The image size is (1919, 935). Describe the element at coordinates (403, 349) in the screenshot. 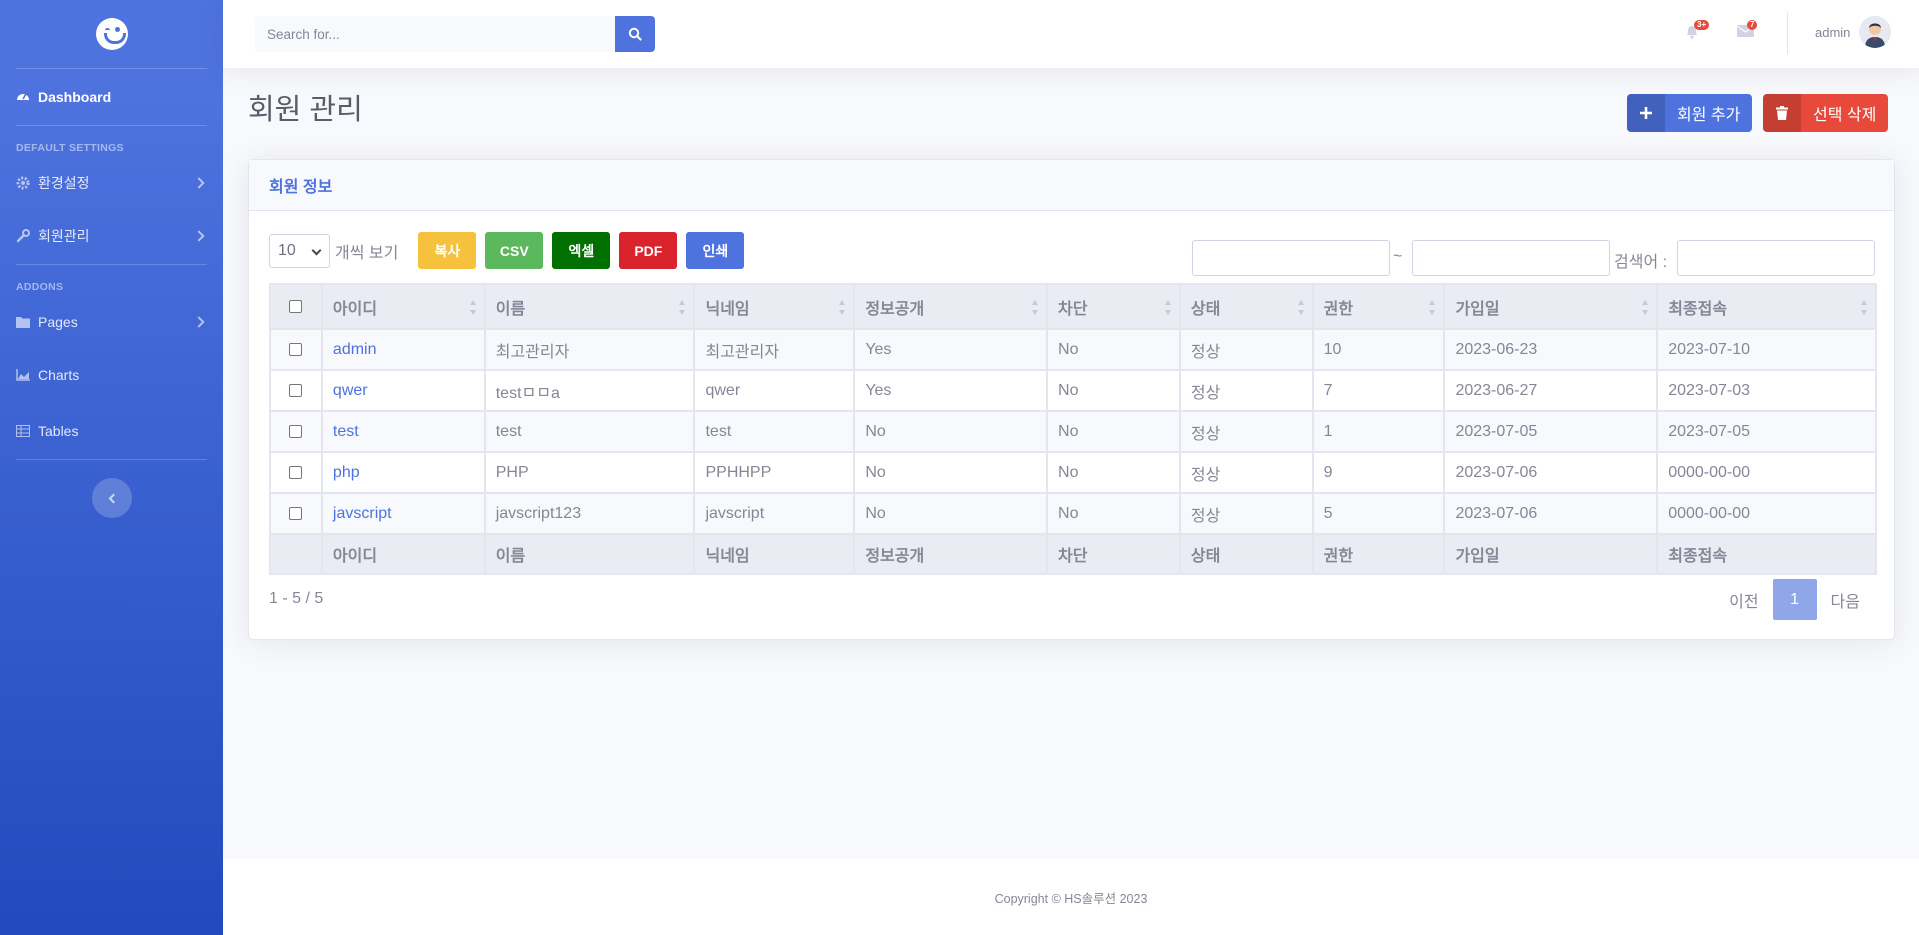

I see `member-id-link: admin` at that location.